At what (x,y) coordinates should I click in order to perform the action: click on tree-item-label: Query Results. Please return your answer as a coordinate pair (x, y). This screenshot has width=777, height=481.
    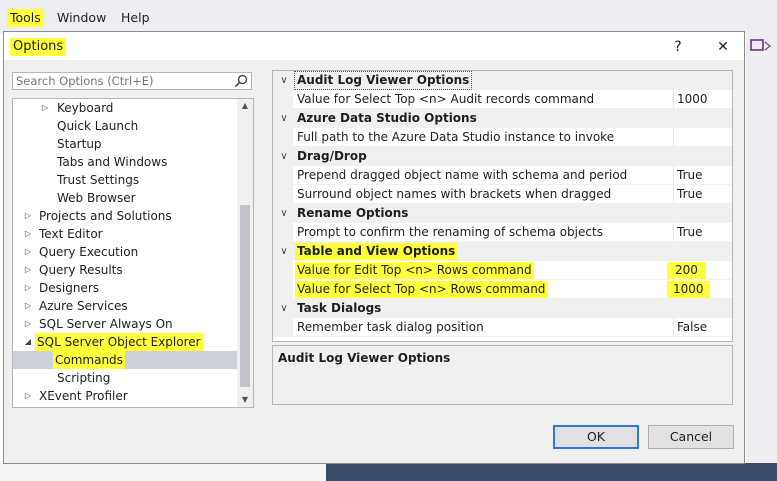
    Looking at the image, I should click on (81, 270).